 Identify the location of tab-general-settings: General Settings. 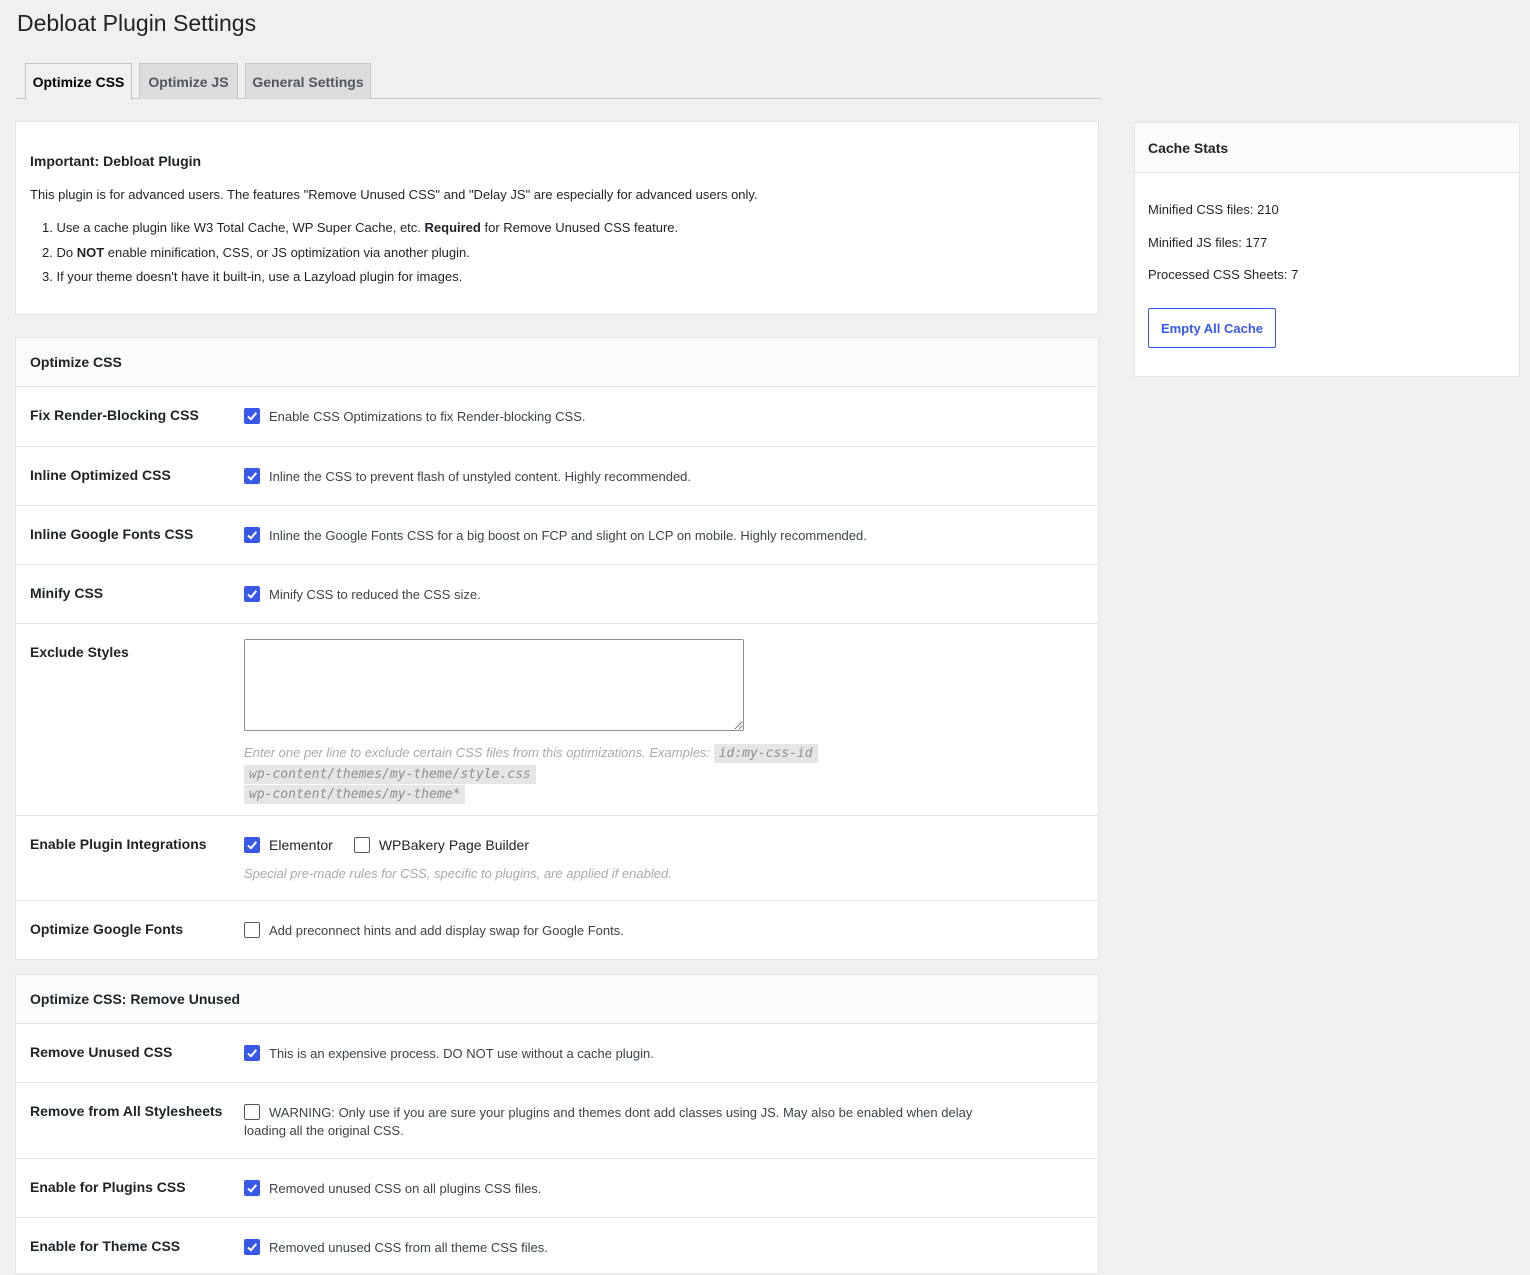
(308, 81).